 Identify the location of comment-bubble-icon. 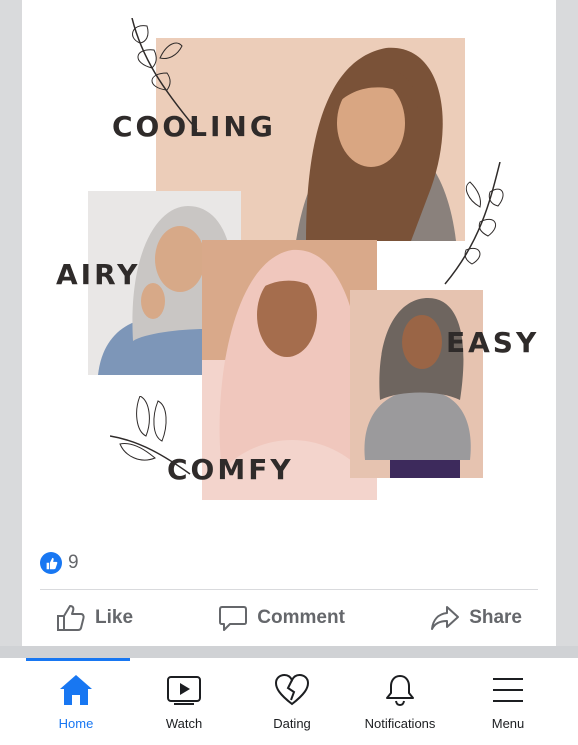
(233, 618).